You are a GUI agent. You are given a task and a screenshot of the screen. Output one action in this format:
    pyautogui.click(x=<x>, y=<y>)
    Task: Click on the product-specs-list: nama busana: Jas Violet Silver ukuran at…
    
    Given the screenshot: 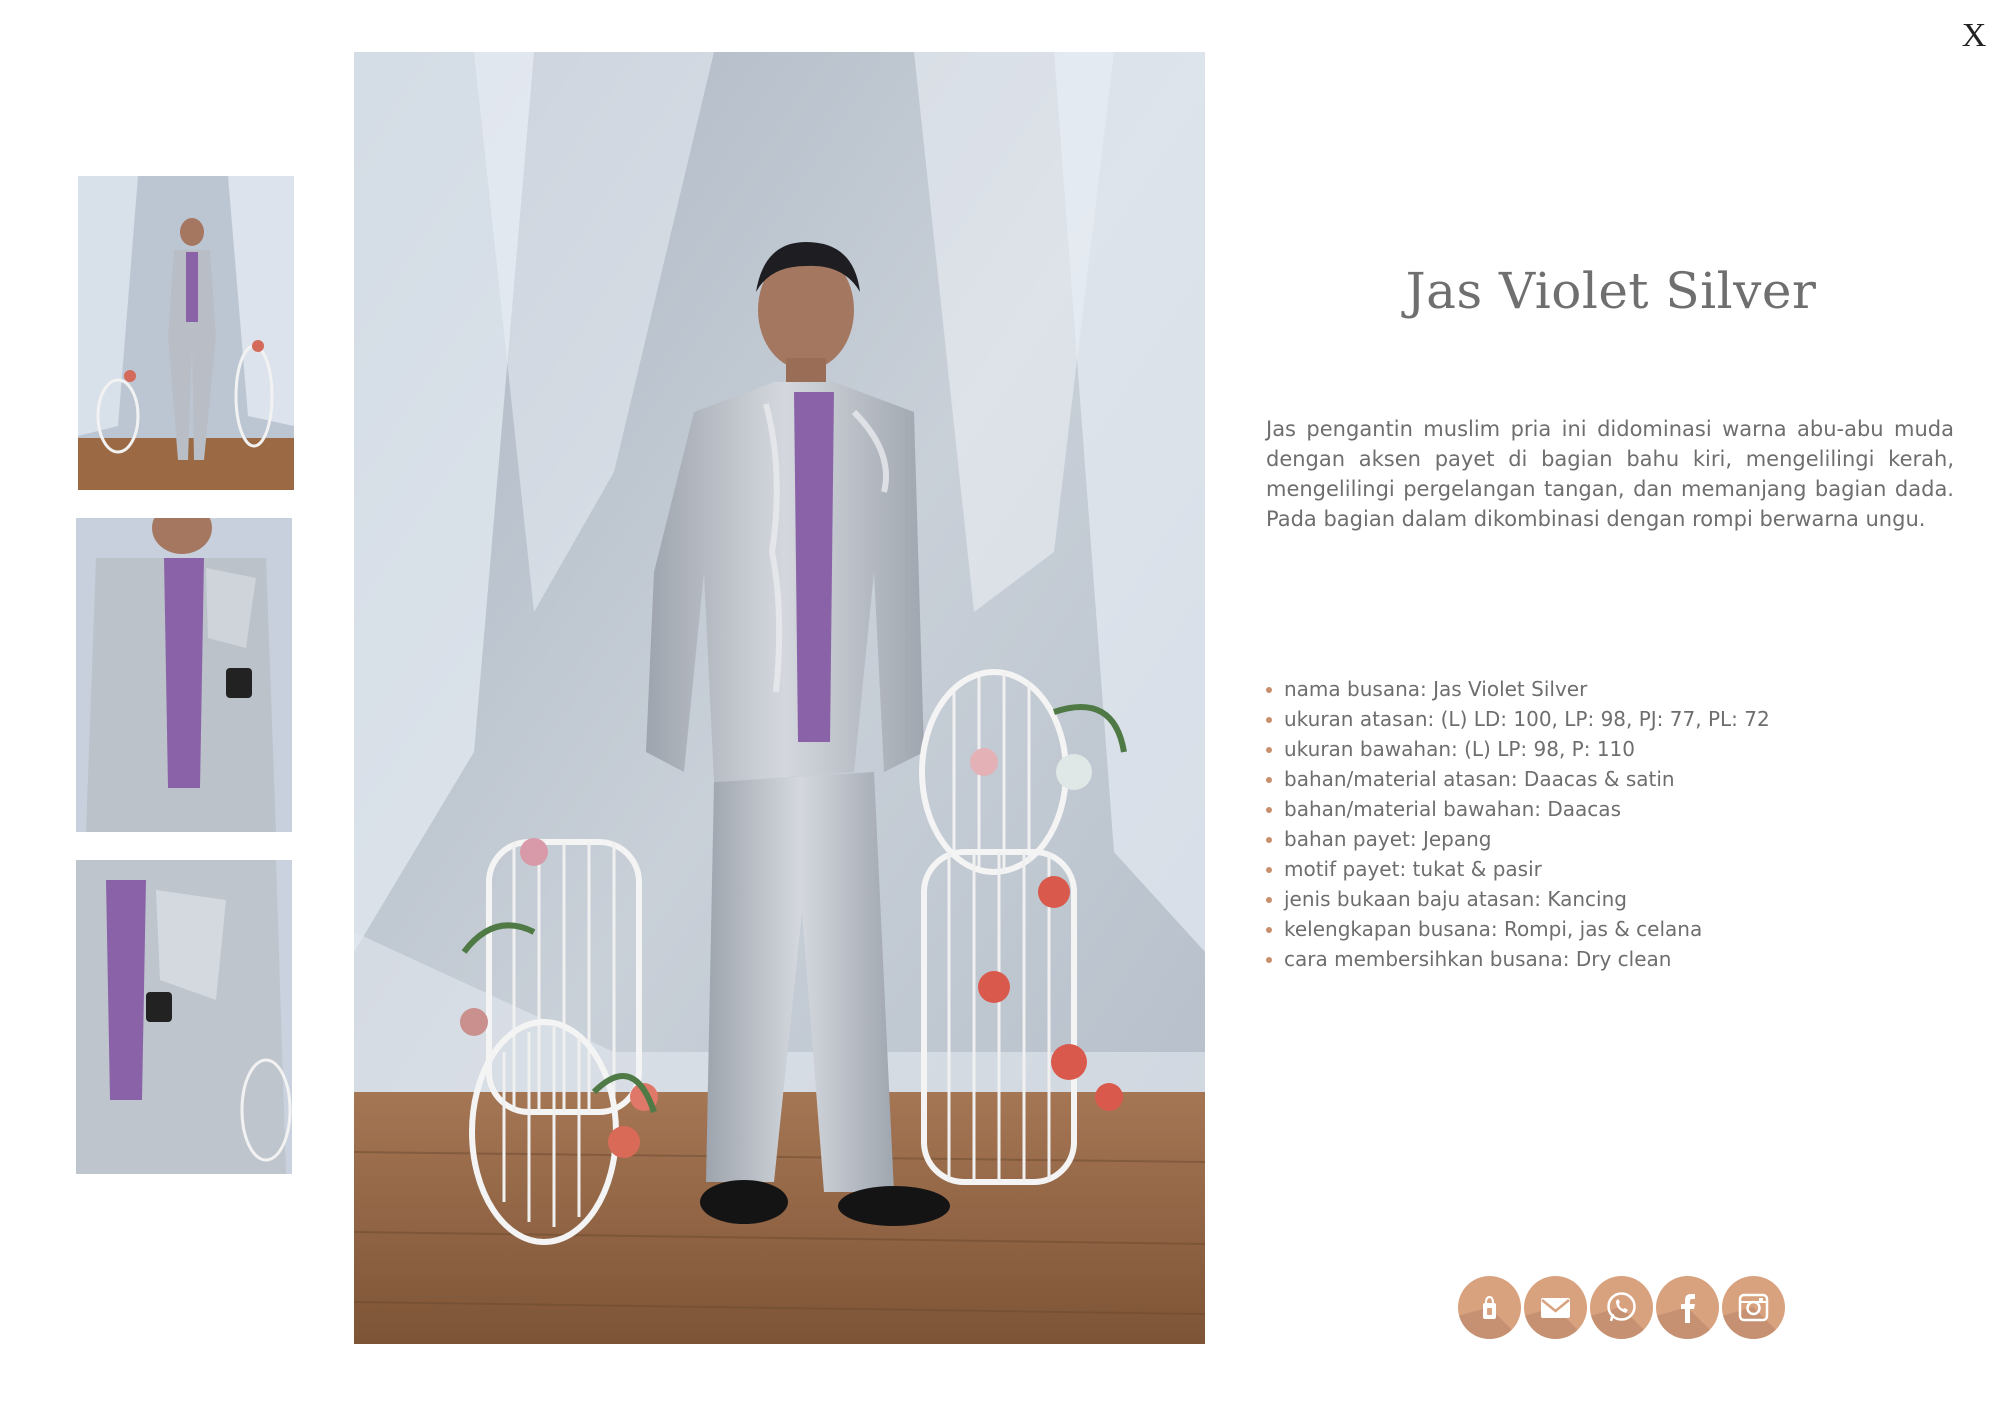 What is the action you would take?
    pyautogui.click(x=1610, y=824)
    